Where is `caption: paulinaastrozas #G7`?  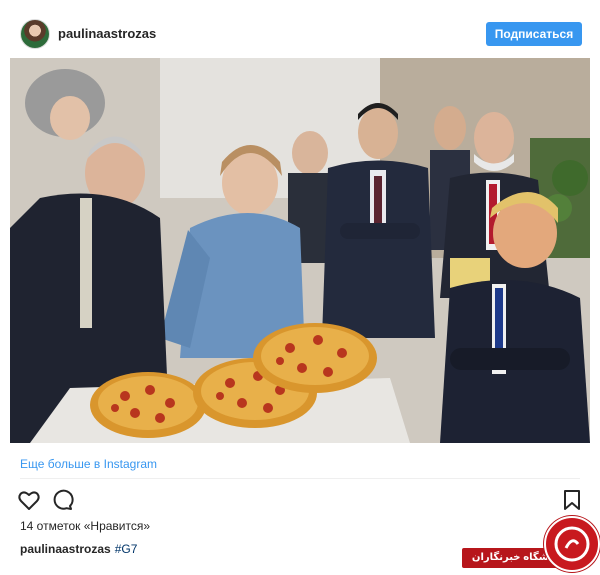
caption: paulinaastrozas #G7 is located at coordinates (78, 549).